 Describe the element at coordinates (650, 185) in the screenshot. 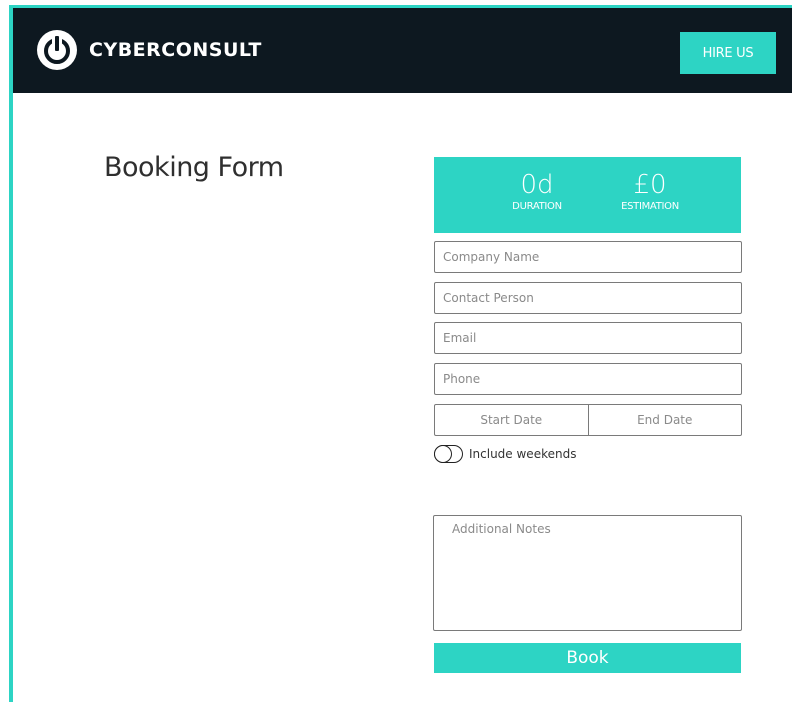

I see `estimation-value: £0` at that location.